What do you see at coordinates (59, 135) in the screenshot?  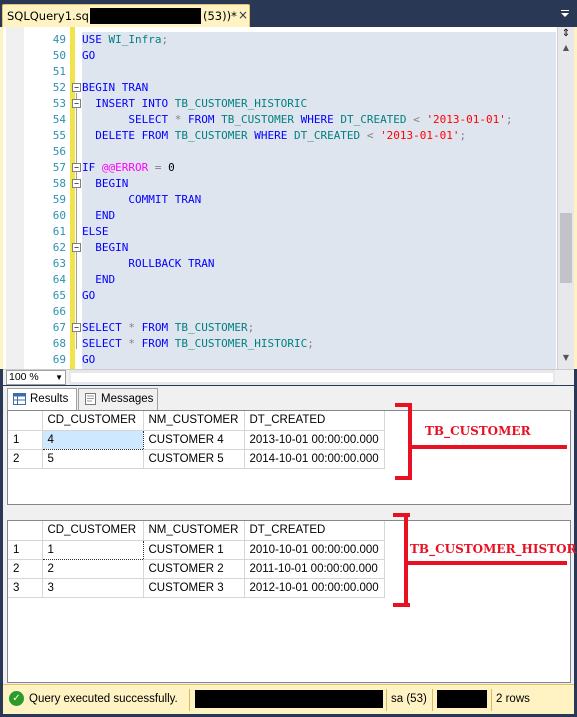 I see `line-number: 55` at bounding box center [59, 135].